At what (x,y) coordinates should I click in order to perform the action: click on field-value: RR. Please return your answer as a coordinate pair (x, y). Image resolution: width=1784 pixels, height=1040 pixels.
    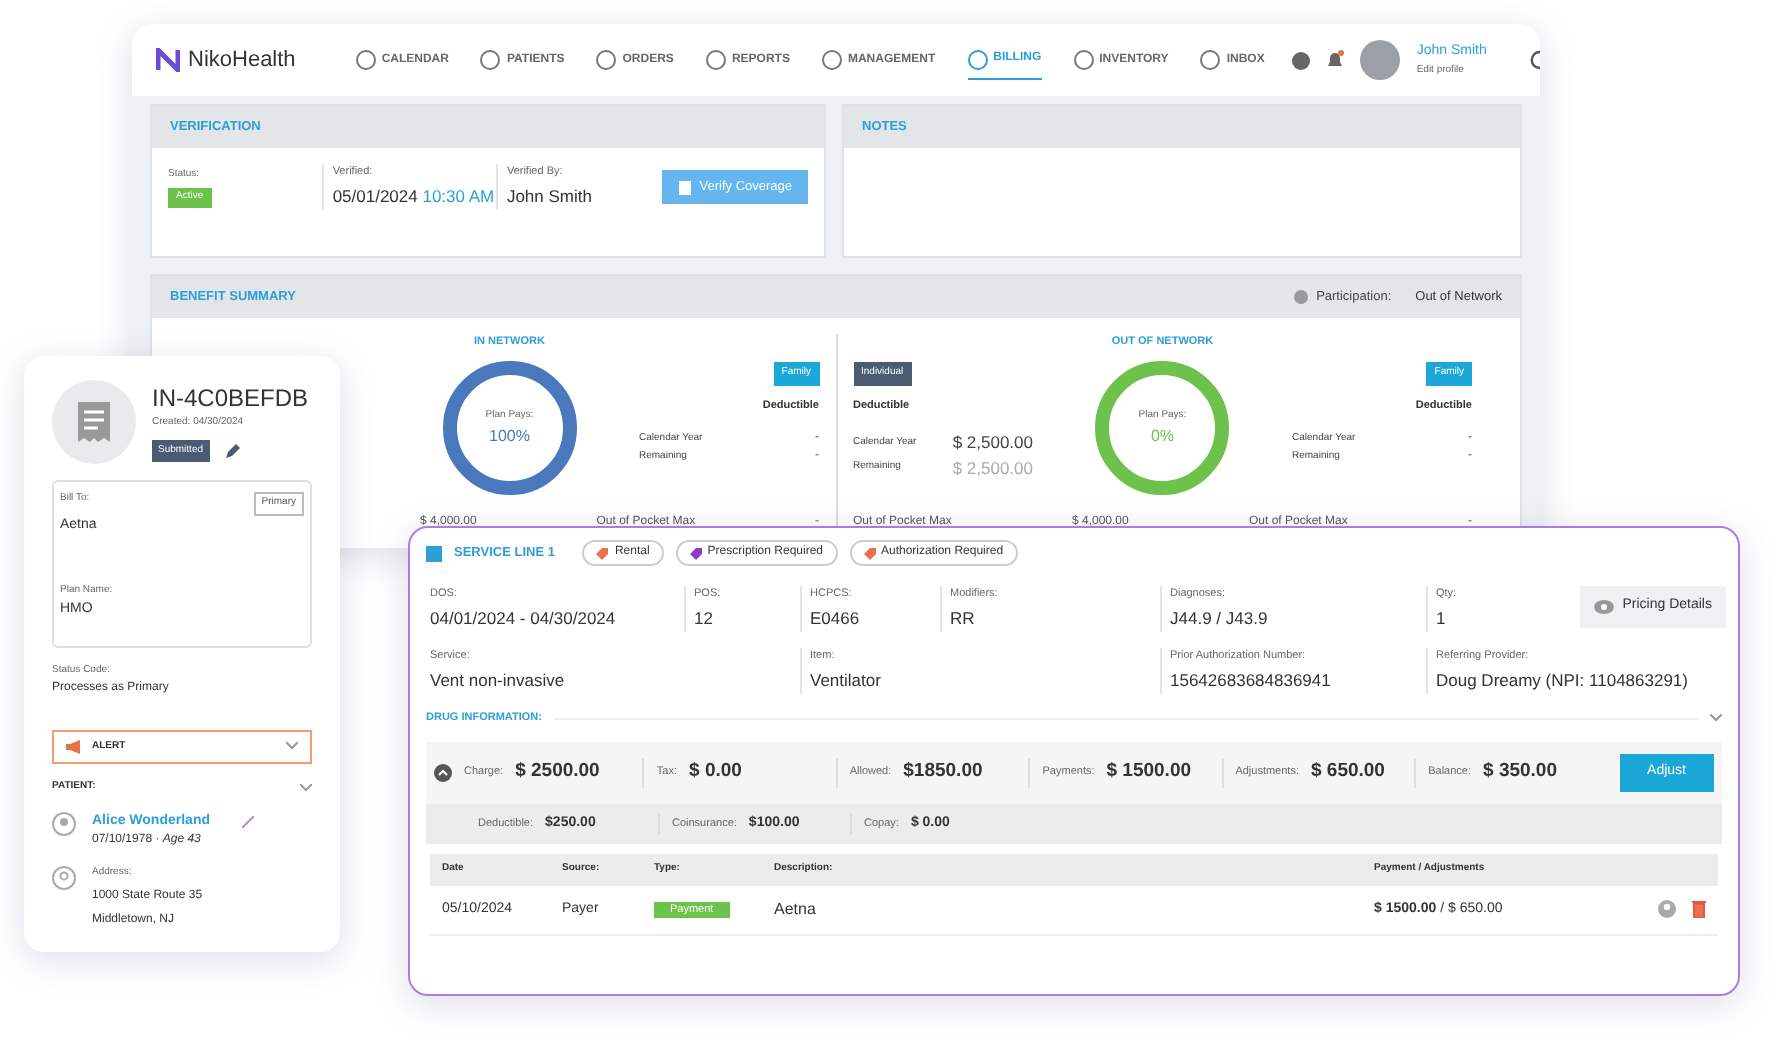
    Looking at the image, I should click on (963, 619).